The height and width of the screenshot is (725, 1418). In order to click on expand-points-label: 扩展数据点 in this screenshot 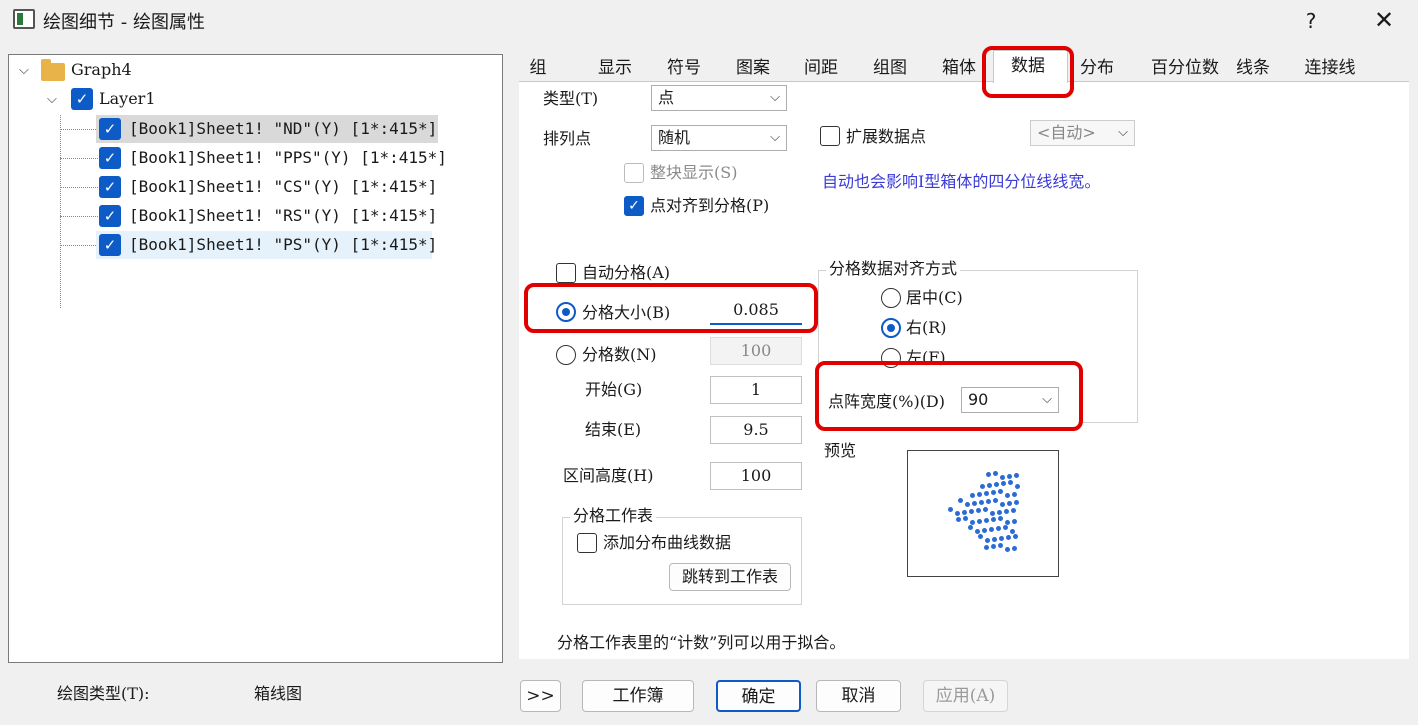, I will do `click(886, 136)`.